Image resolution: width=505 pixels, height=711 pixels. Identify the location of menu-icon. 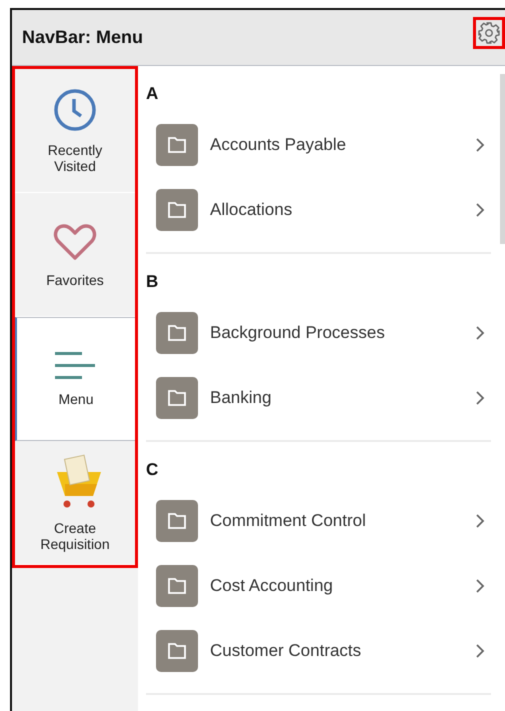
(76, 366).